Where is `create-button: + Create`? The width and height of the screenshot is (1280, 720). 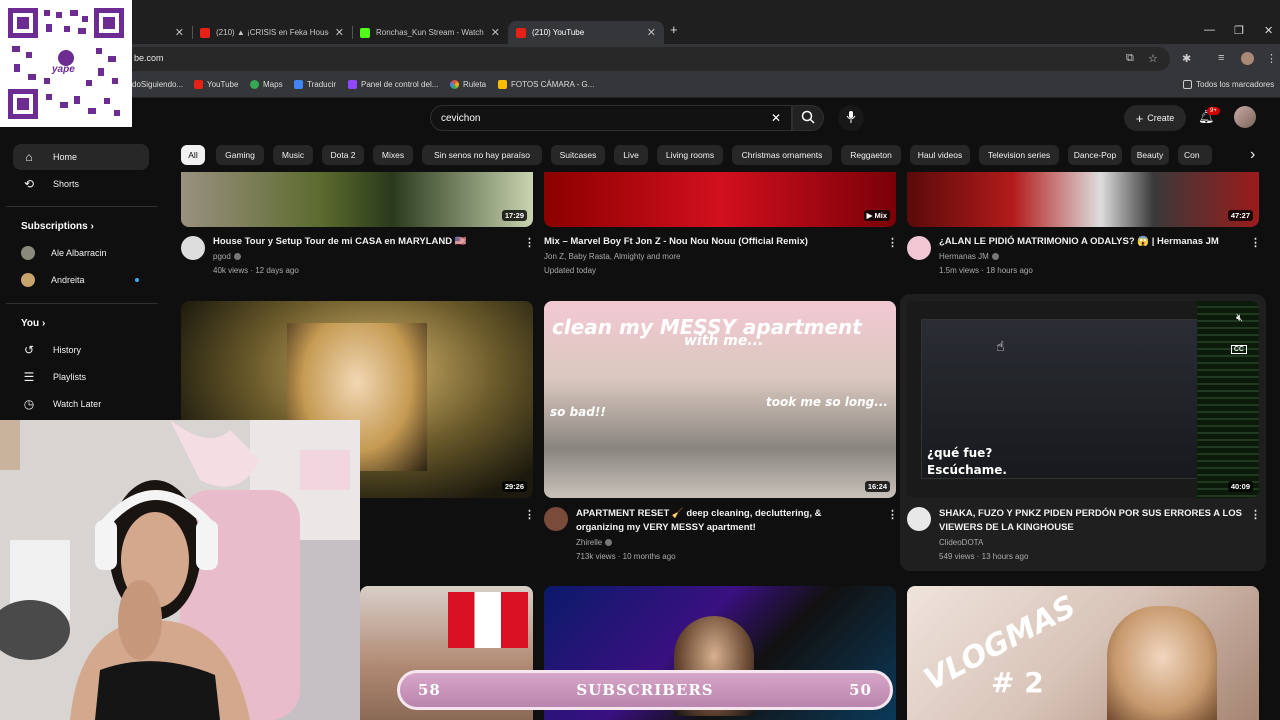 create-button: + Create is located at coordinates (1155, 118).